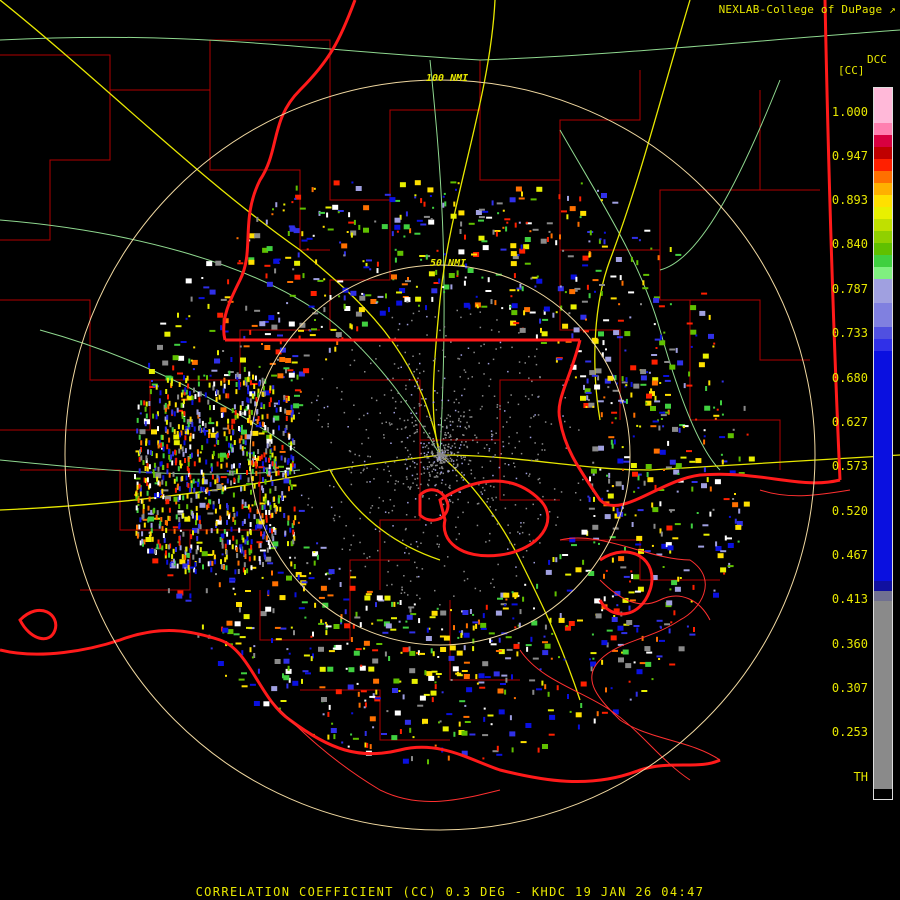 This screenshot has width=900, height=900. Describe the element at coordinates (877, 59) in the screenshot. I see `legend-product: DCC` at that location.